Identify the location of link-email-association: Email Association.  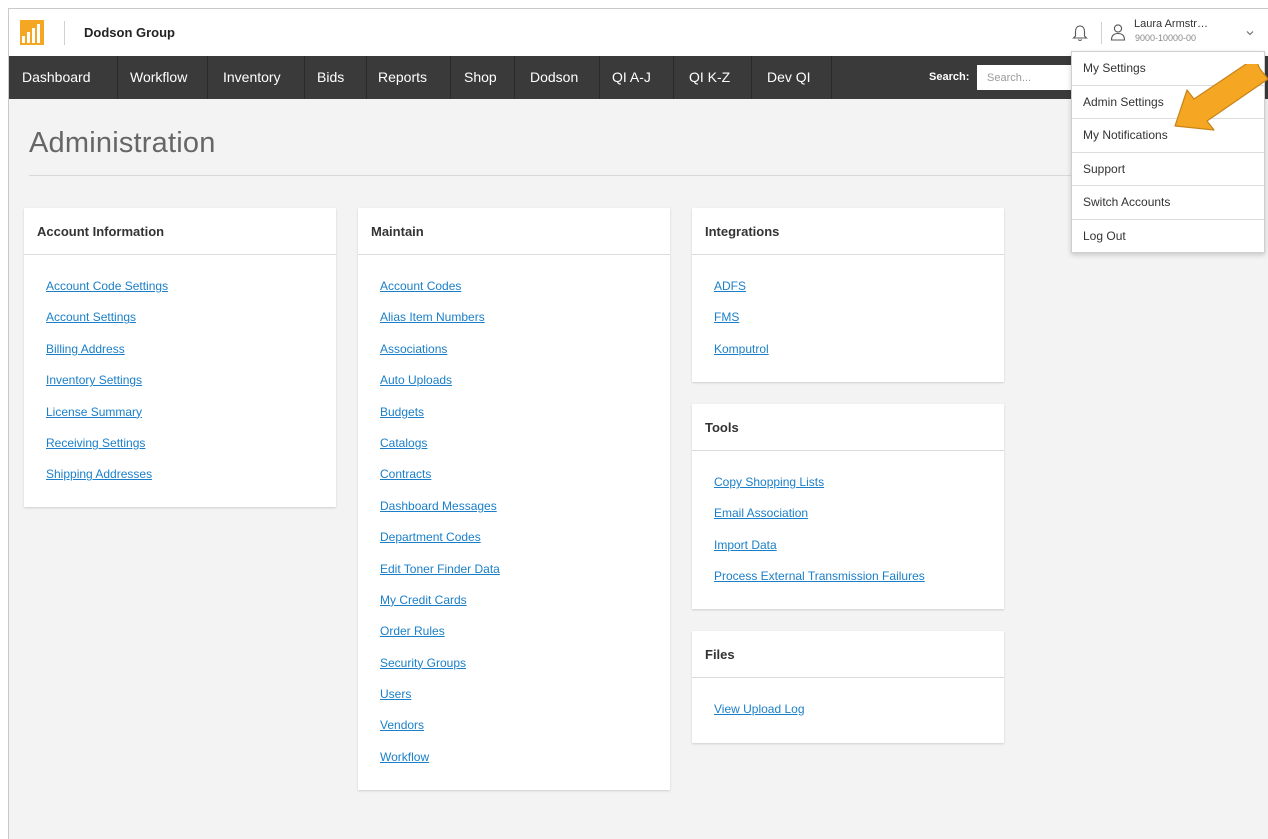
(859, 514).